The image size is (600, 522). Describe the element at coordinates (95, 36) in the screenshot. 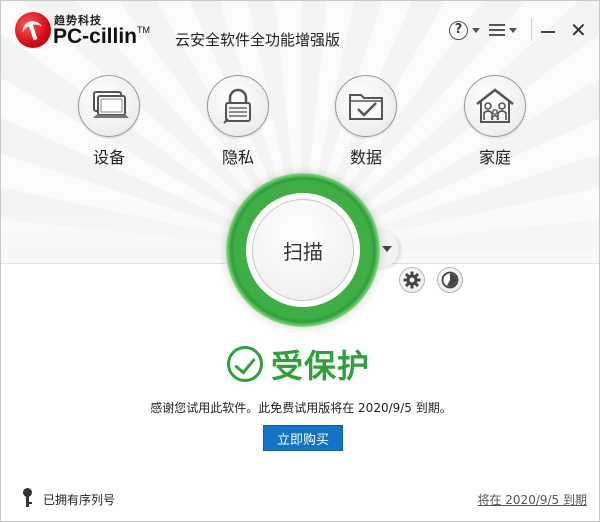

I see `brand-name-text: PC-cillin` at that location.